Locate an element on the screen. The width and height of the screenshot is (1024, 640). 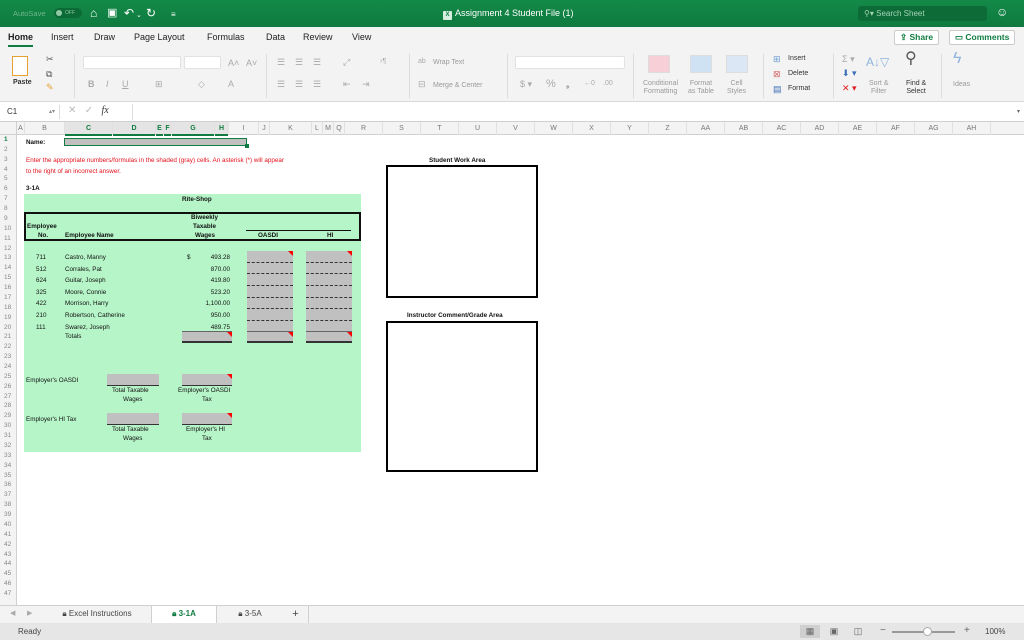
row-header-22: 22 is located at coordinates (8, 346).